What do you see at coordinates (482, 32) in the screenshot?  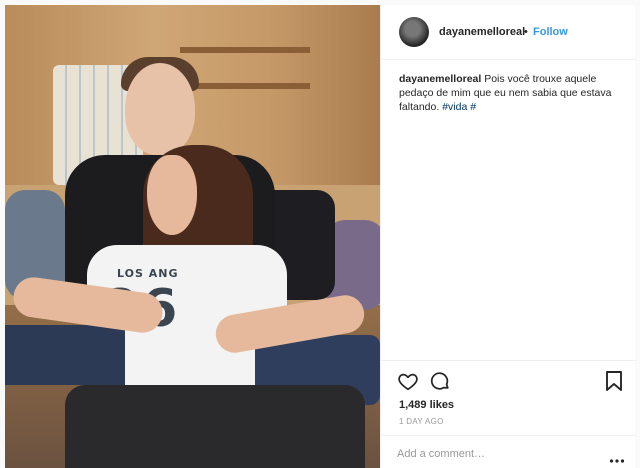 I see `post-username-link: dayanemelloreal` at bounding box center [482, 32].